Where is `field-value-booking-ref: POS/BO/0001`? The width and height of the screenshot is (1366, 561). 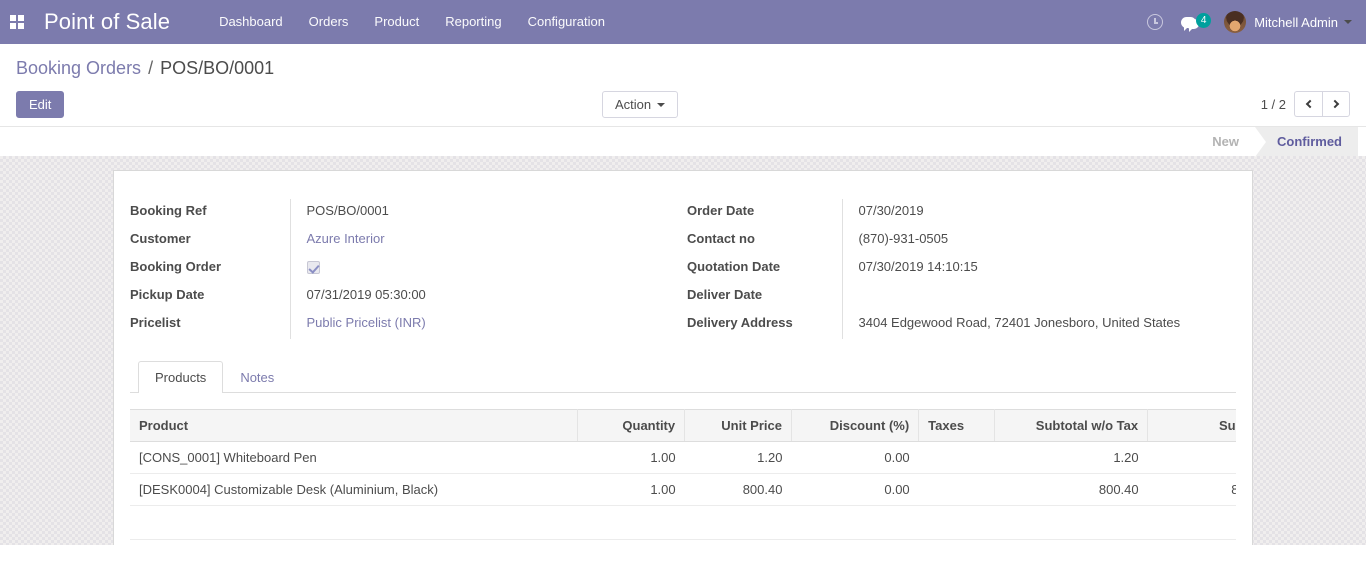
field-value-booking-ref: POS/BO/0001 is located at coordinates (486, 213).